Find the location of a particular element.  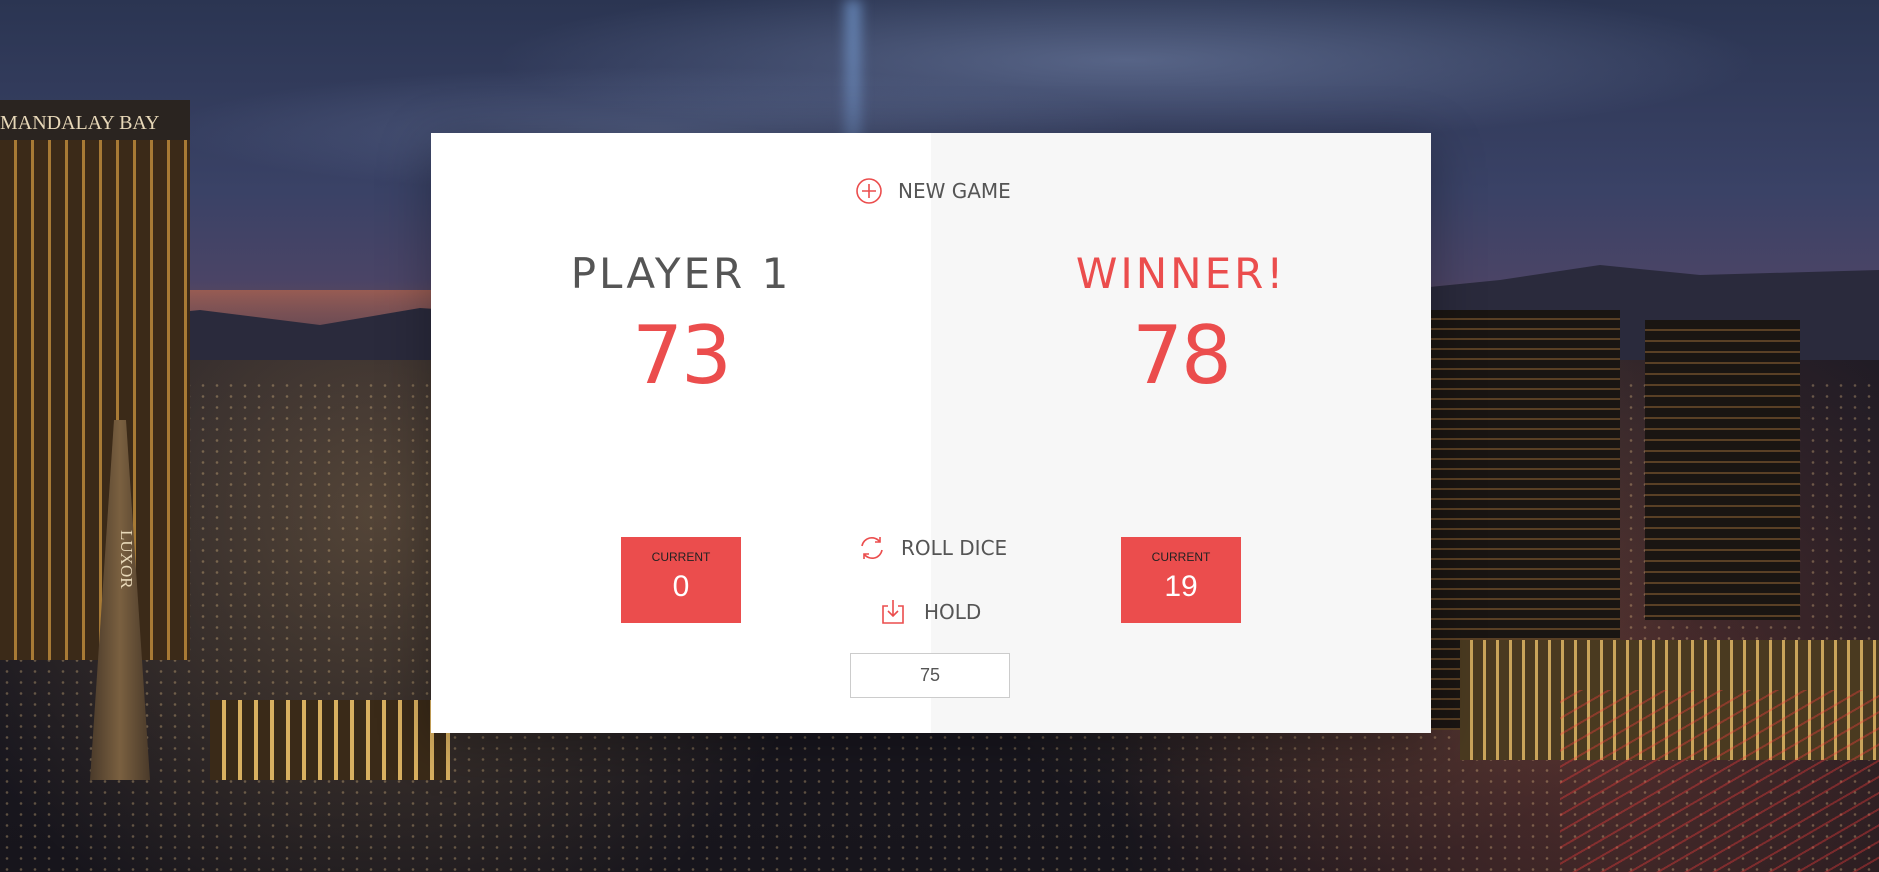

low-building-left is located at coordinates (330, 740).